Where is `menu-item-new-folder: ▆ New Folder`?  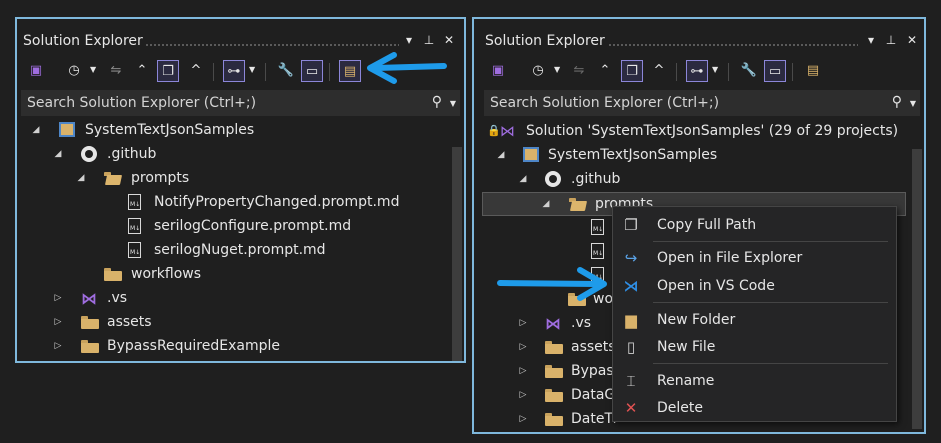 menu-item-new-folder: ▆ New Folder is located at coordinates (754, 320).